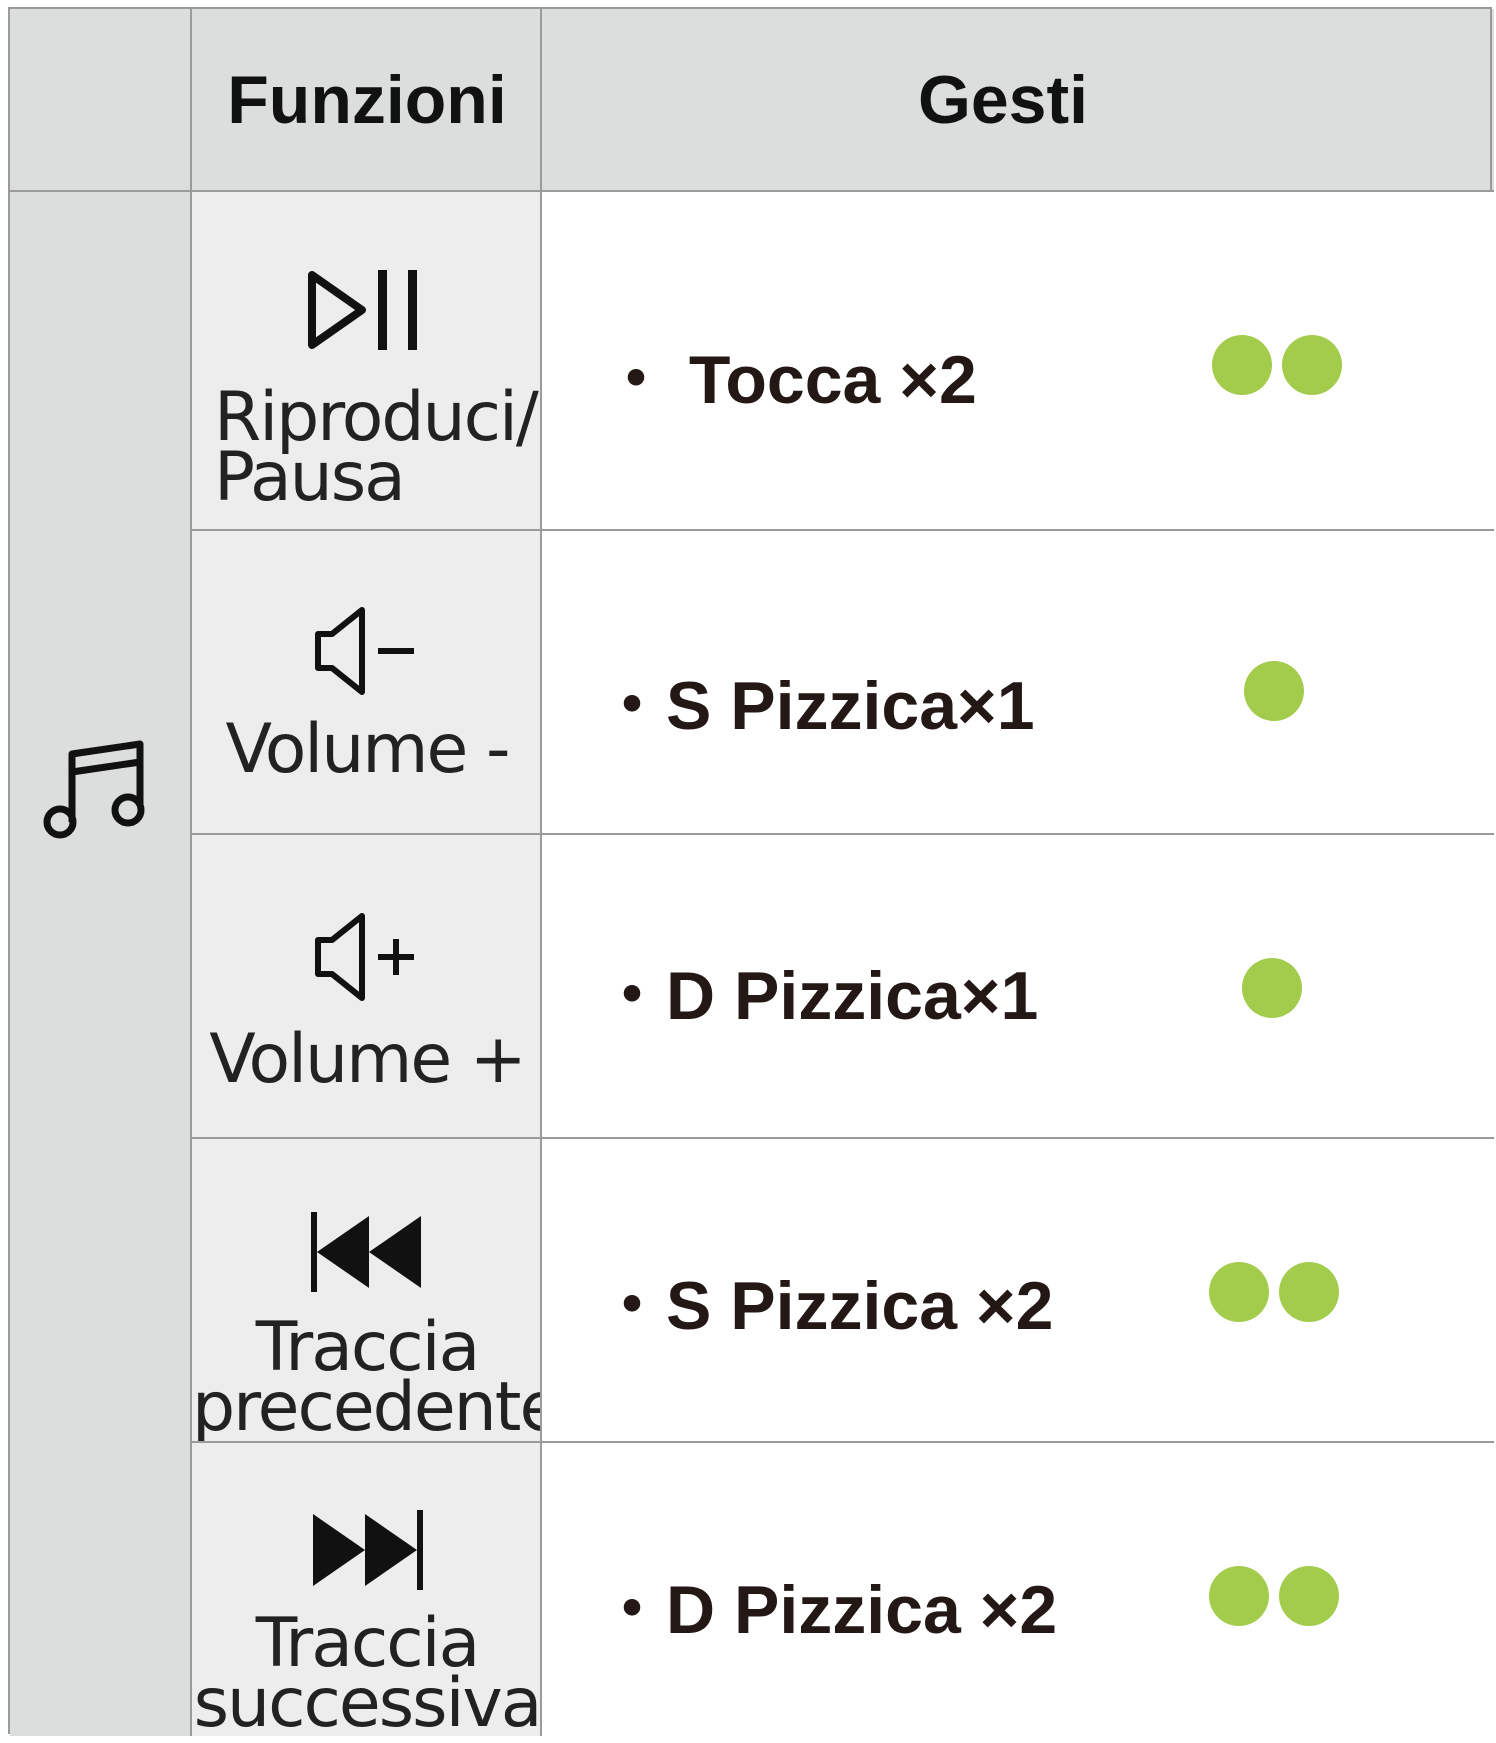 This screenshot has width=1496, height=1743. I want to click on function-label-play-pause: Riproduci/ Pausa, so click(376, 447).